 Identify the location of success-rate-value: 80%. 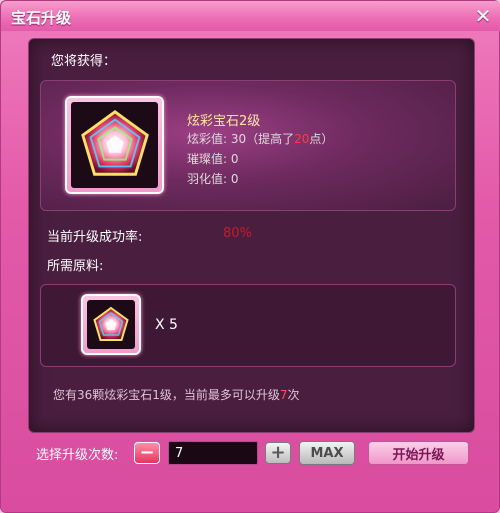
(237, 233).